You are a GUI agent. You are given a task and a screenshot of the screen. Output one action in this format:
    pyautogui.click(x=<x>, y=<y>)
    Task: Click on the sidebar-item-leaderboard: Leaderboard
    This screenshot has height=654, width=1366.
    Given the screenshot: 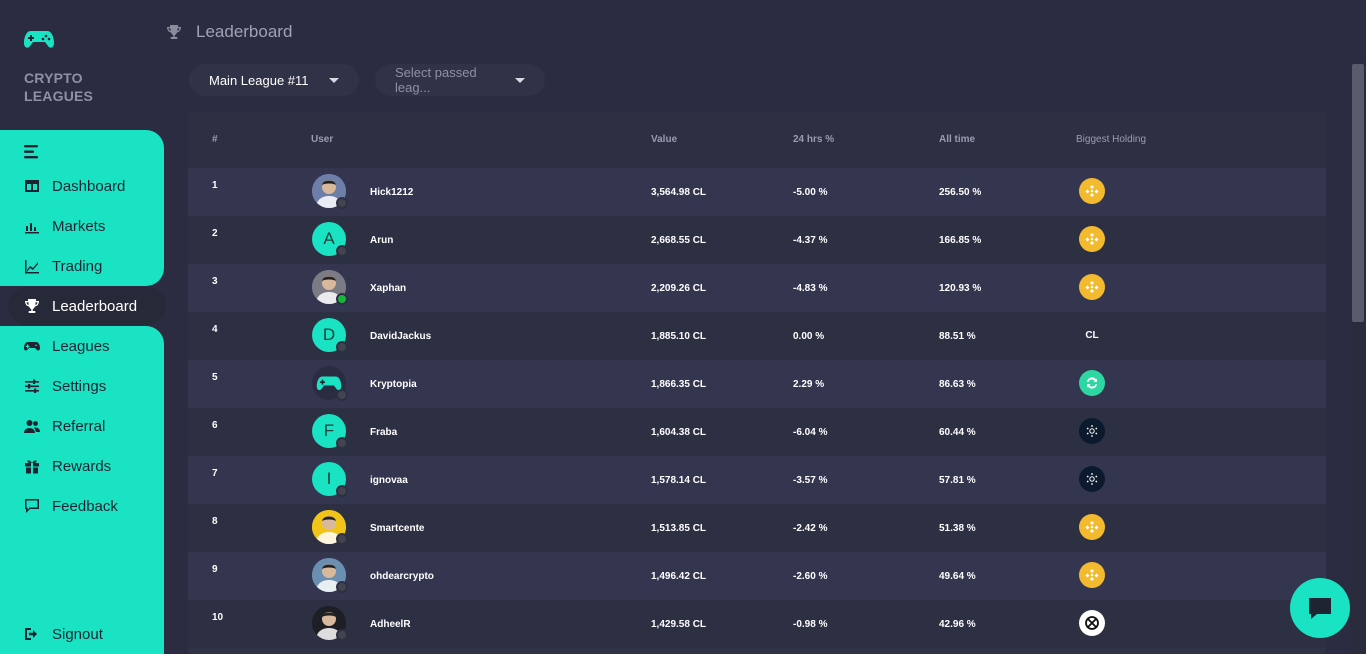 What is the action you would take?
    pyautogui.click(x=87, y=306)
    